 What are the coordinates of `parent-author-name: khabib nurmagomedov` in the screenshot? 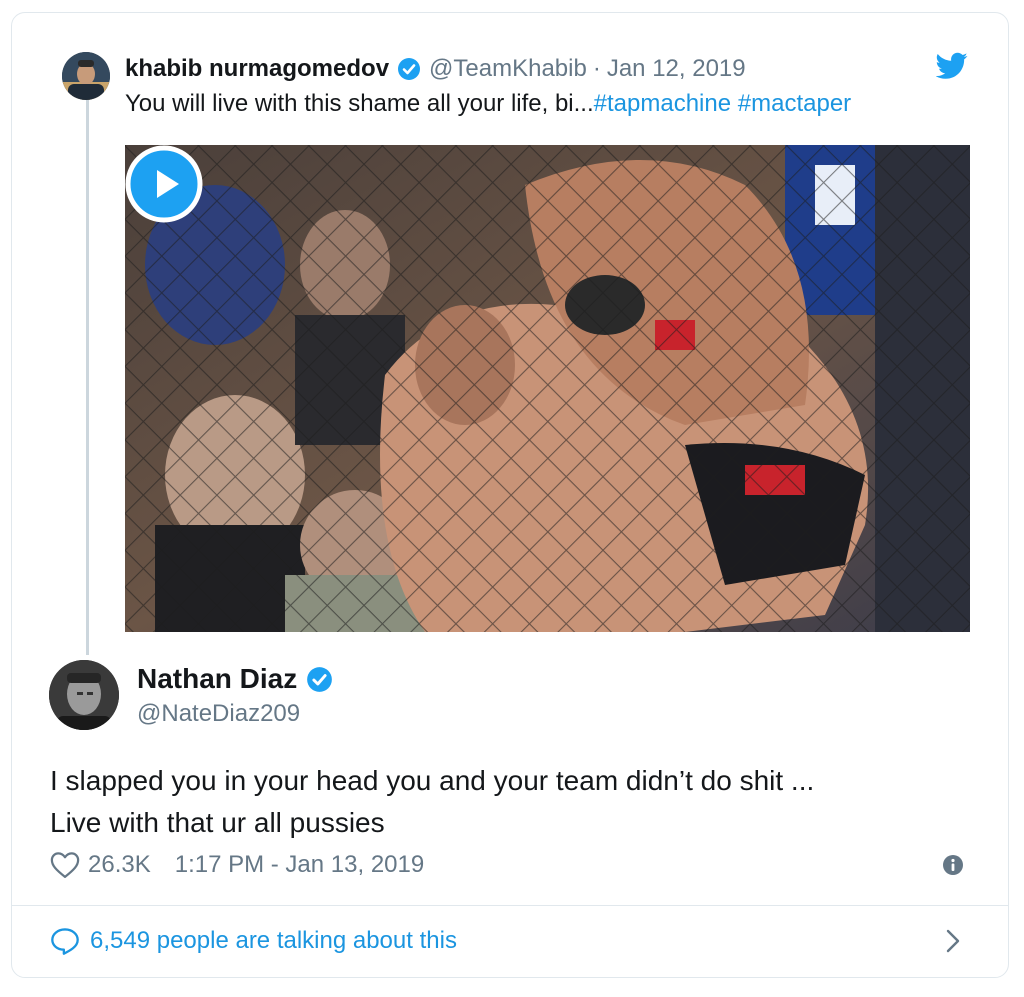 It's located at (257, 69).